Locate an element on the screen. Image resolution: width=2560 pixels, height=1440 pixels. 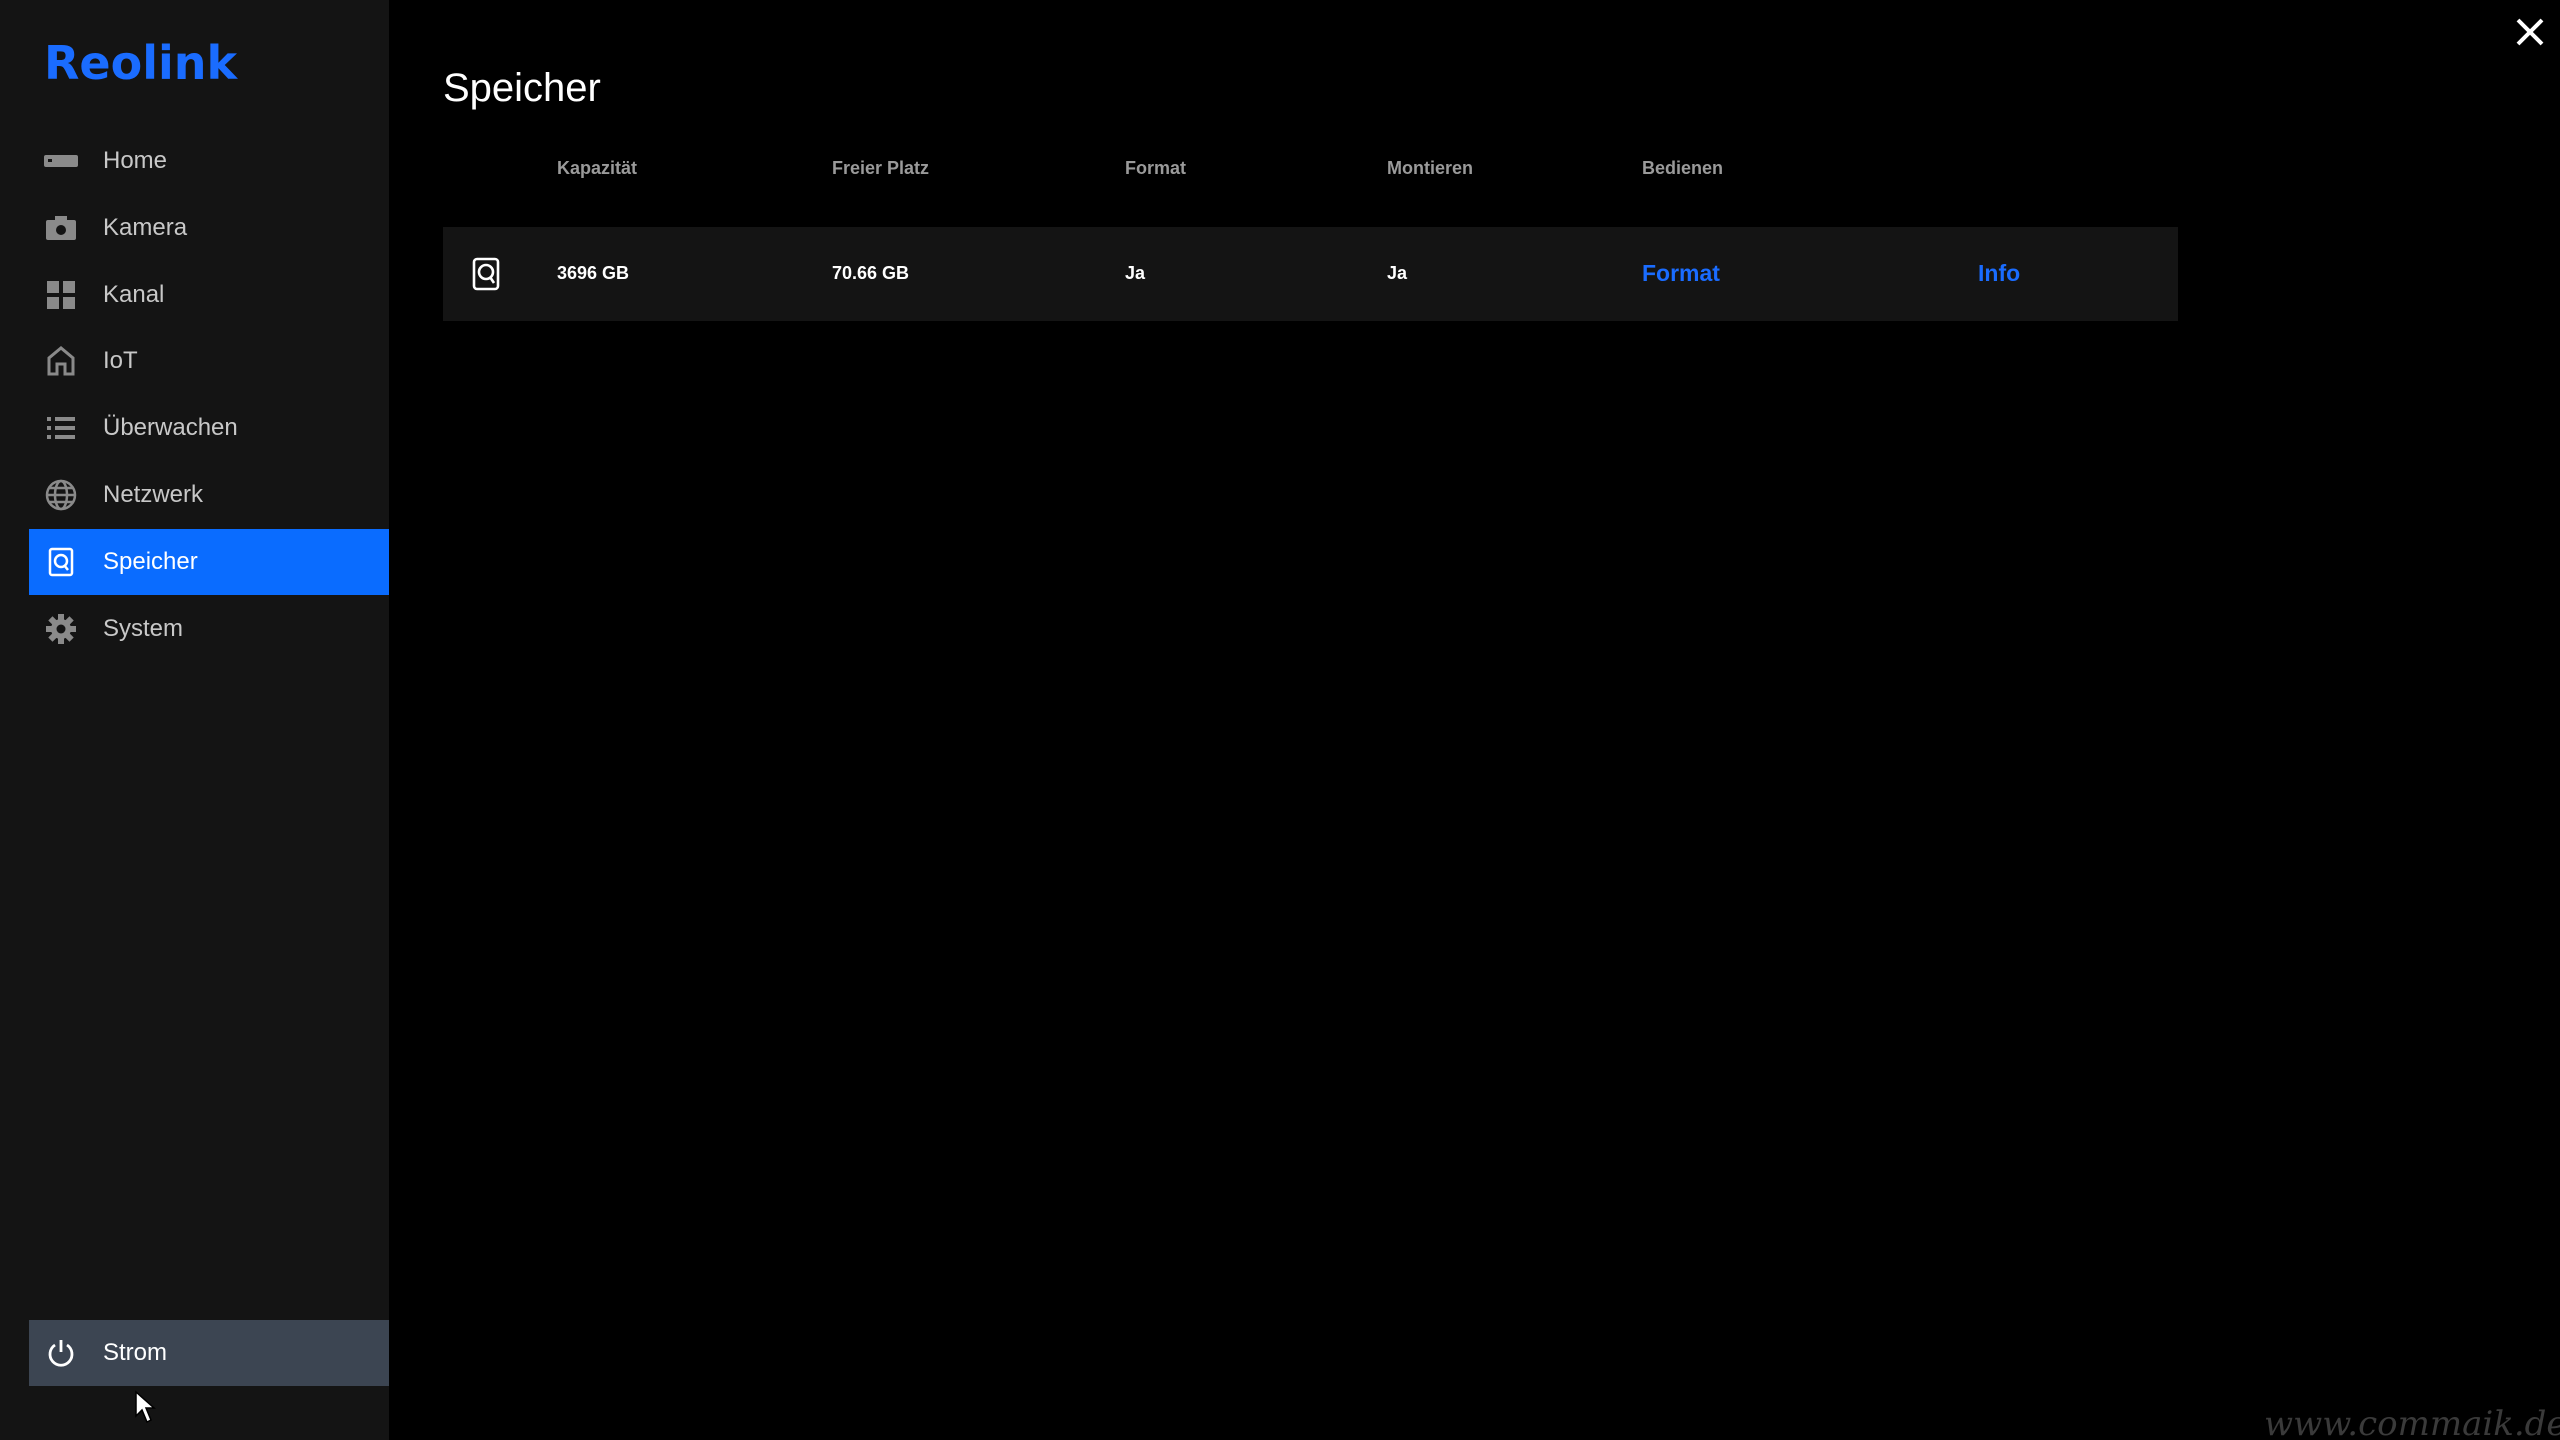
power-button: Strom is located at coordinates (209, 1353).